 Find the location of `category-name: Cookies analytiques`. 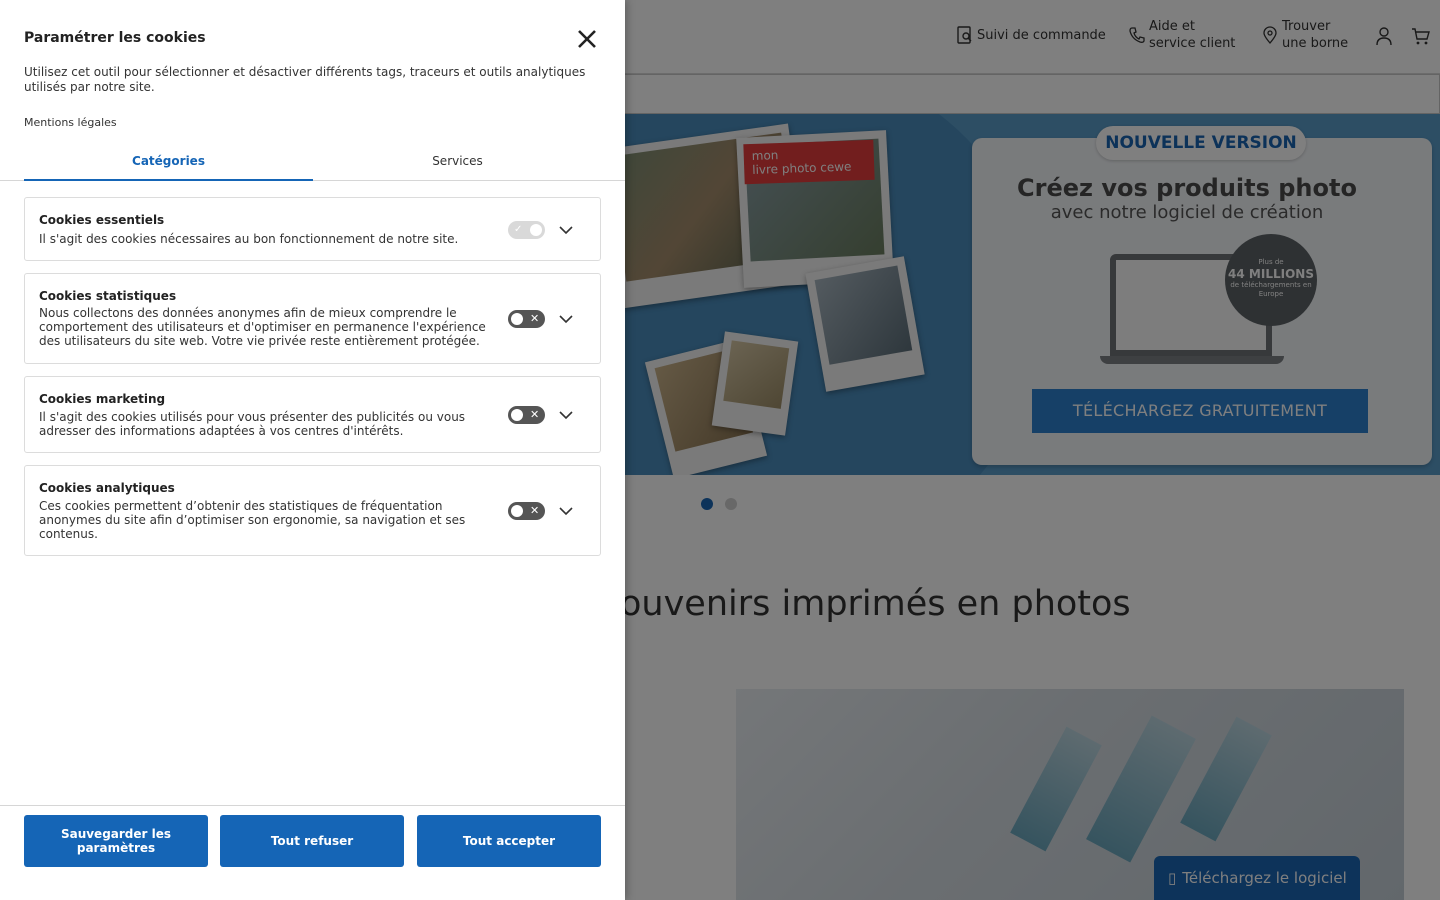

category-name: Cookies analytiques is located at coordinates (107, 488).